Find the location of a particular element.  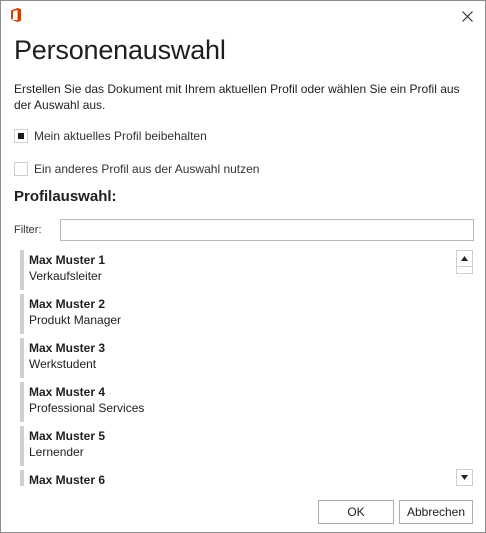

close-button is located at coordinates (467, 16).